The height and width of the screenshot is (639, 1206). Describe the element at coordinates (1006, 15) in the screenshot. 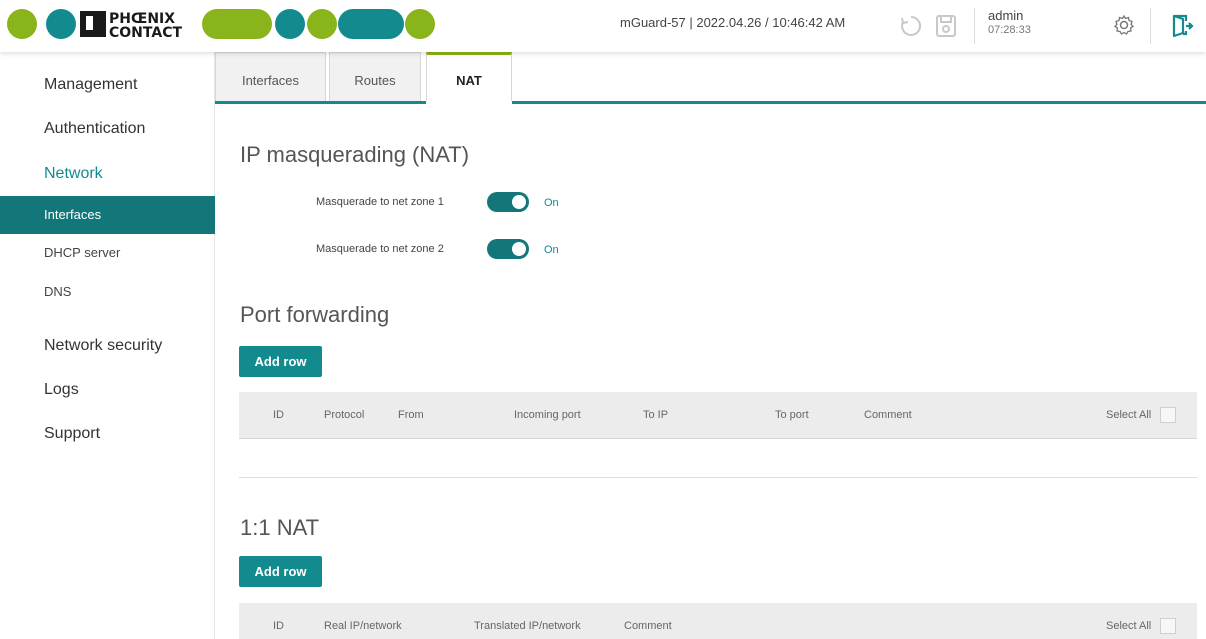

I see `username: admin` at that location.